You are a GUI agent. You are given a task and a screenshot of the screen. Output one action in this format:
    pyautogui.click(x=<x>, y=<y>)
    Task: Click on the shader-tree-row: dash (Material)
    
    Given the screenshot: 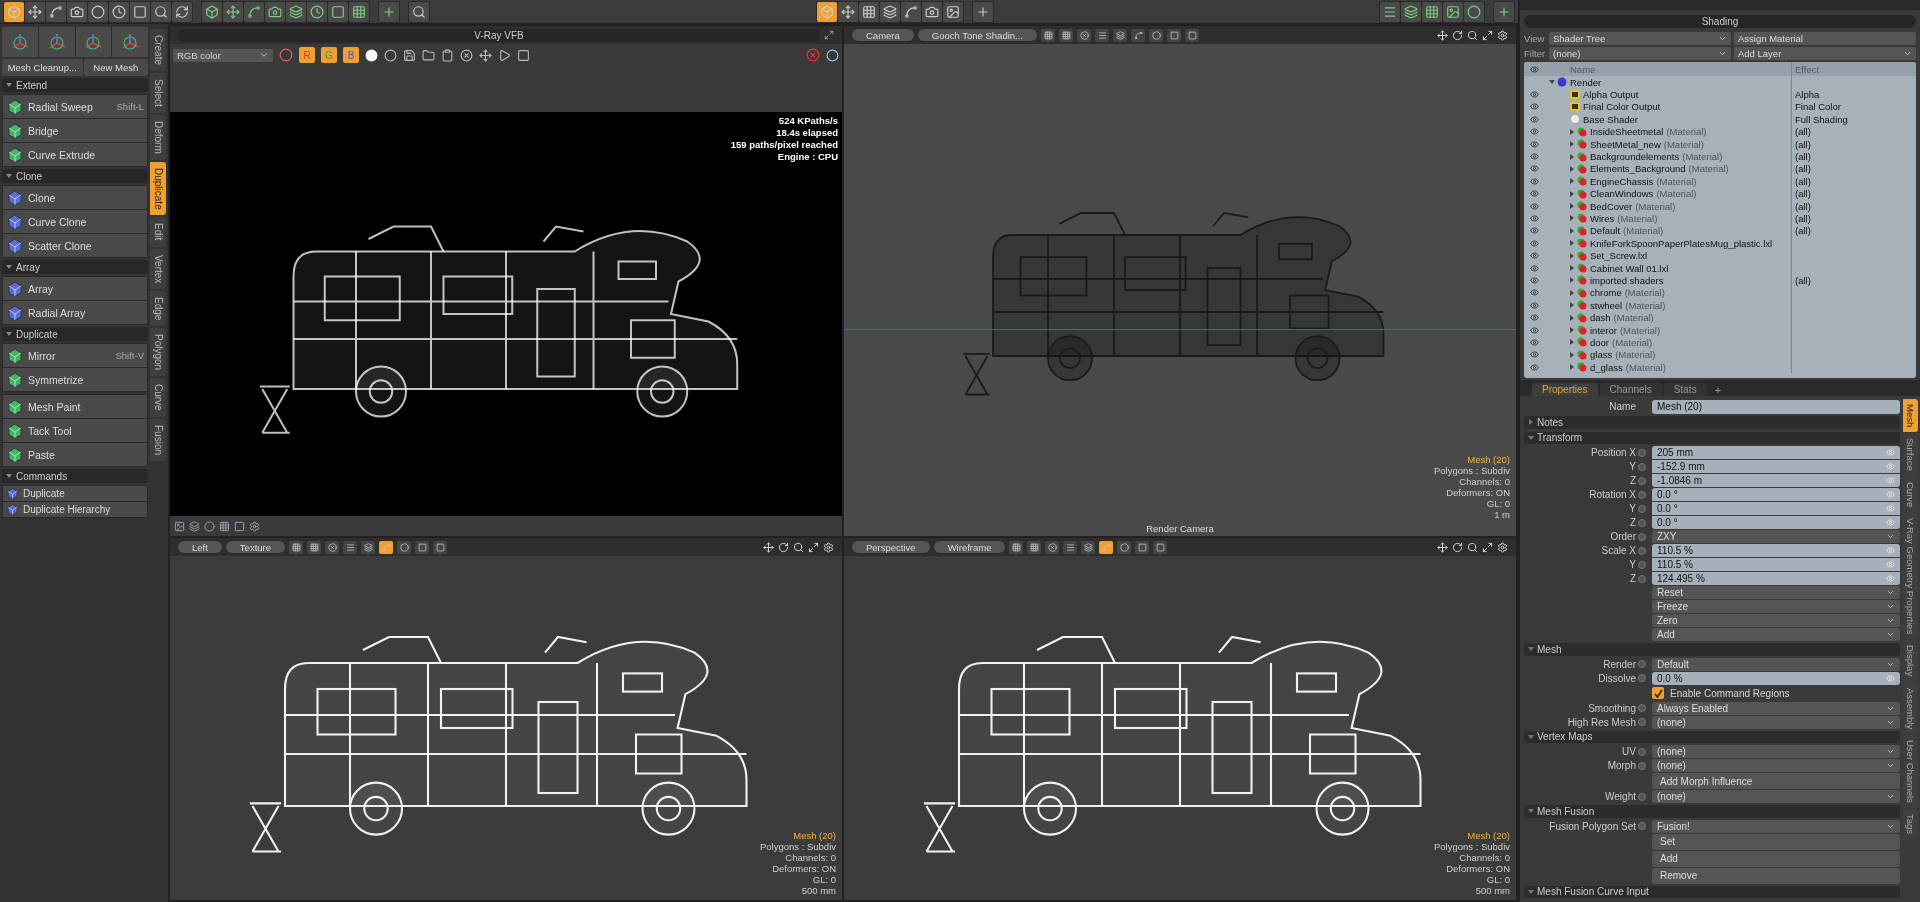 What is the action you would take?
    pyautogui.click(x=1720, y=317)
    